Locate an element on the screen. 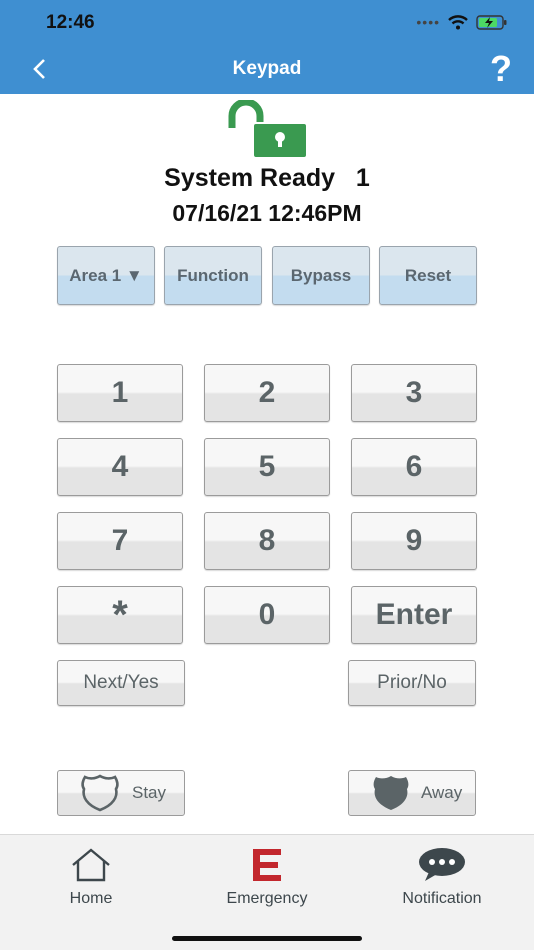 This screenshot has height=950, width=534. key-star: * is located at coordinates (120, 615).